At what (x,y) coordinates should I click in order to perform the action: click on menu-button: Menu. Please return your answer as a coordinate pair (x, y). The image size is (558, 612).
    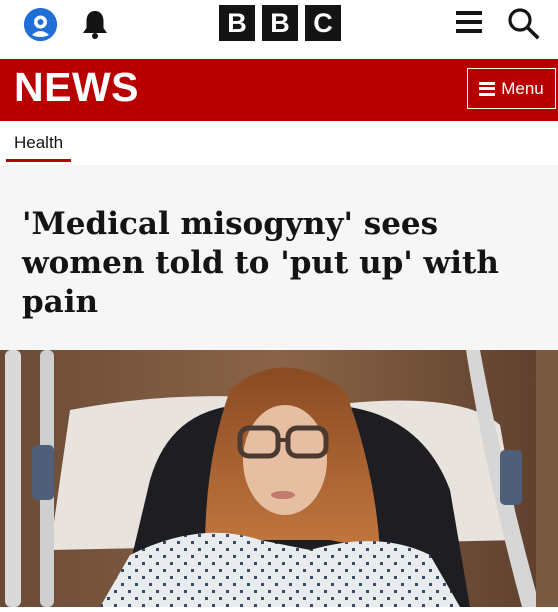
    Looking at the image, I should click on (511, 88).